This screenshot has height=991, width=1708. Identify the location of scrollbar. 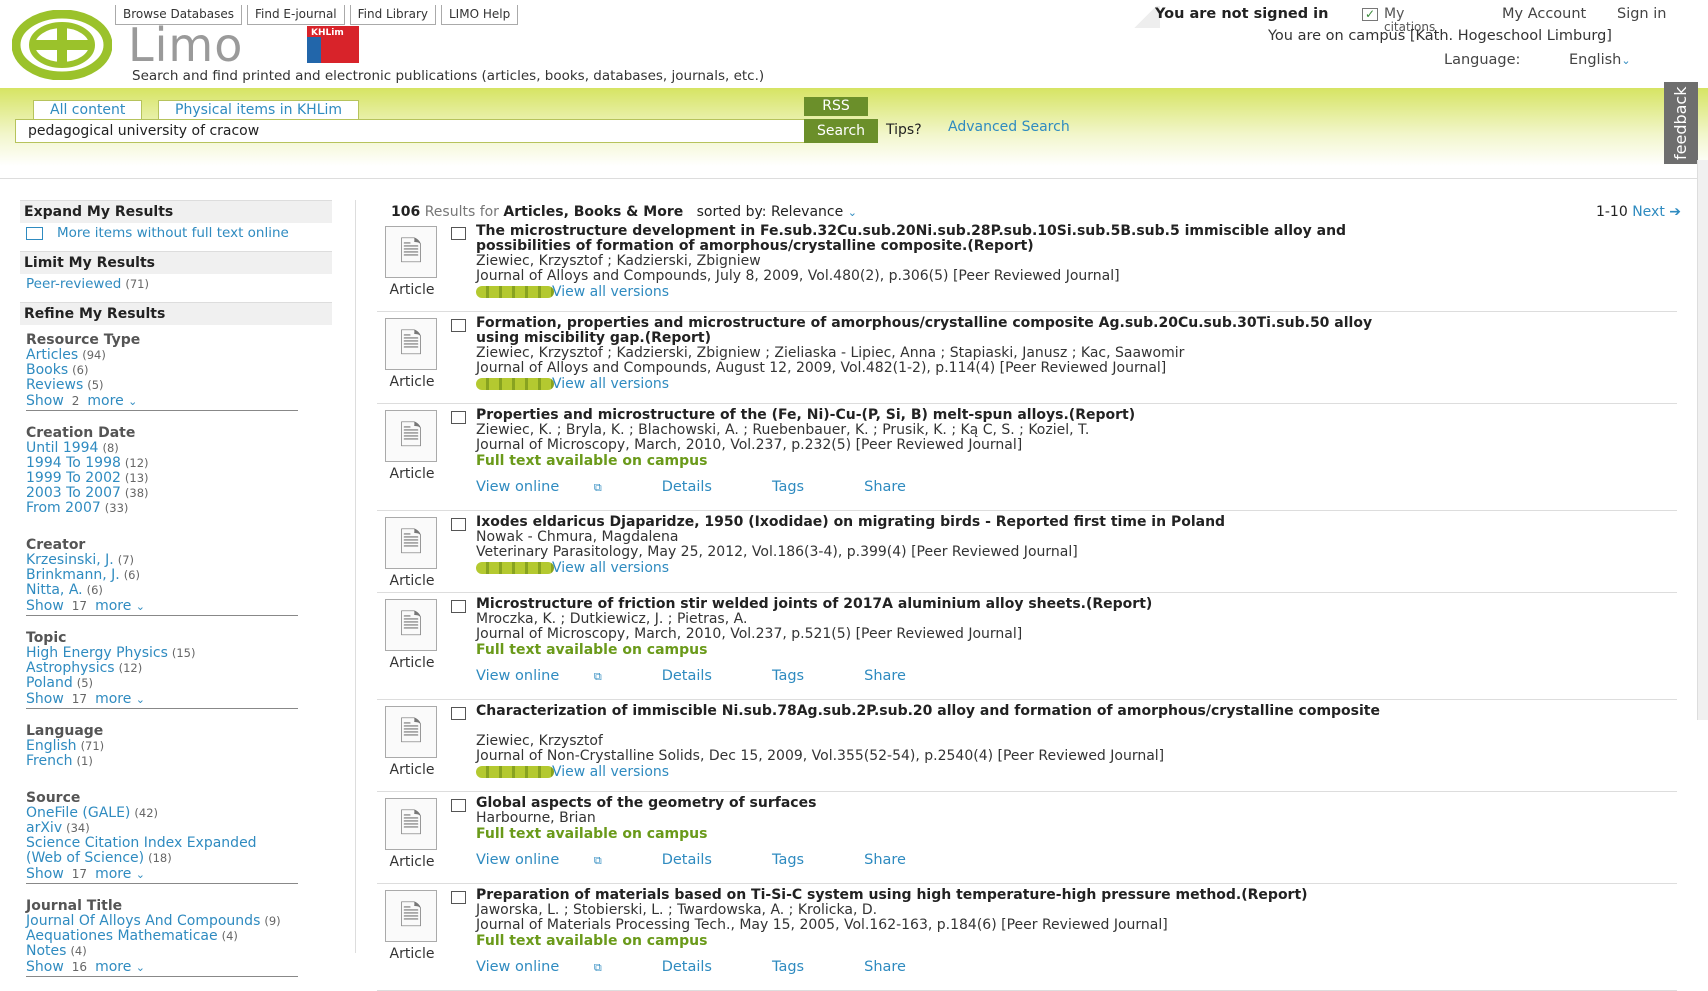
(1702, 440).